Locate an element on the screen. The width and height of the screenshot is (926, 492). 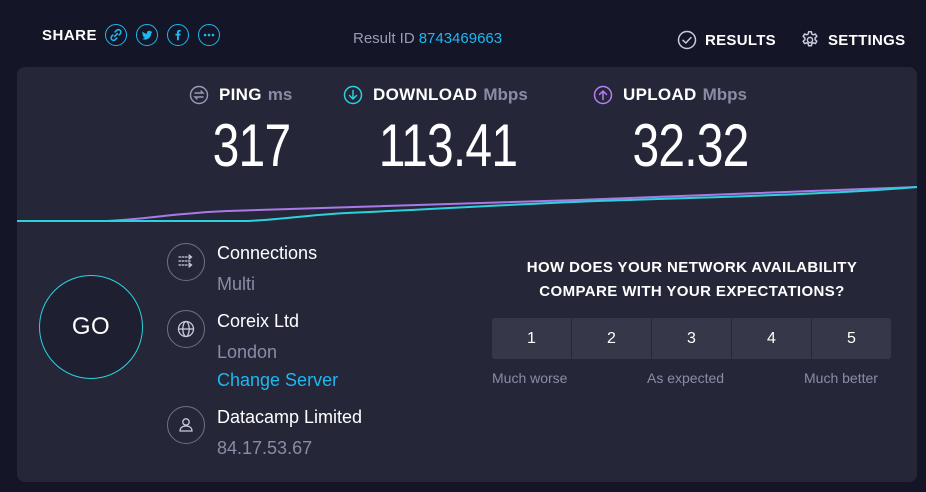
download-label: DOWNLOAD is located at coordinates (425, 94).